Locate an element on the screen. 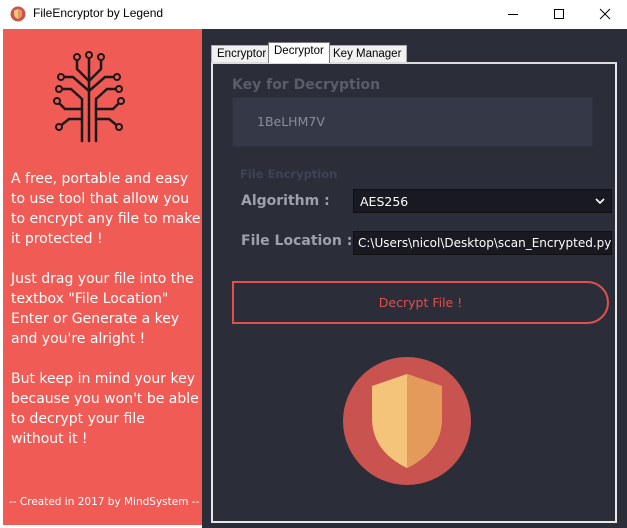  credits-footer: -- Created in 2017 by MindSystem -- is located at coordinates (104, 502).